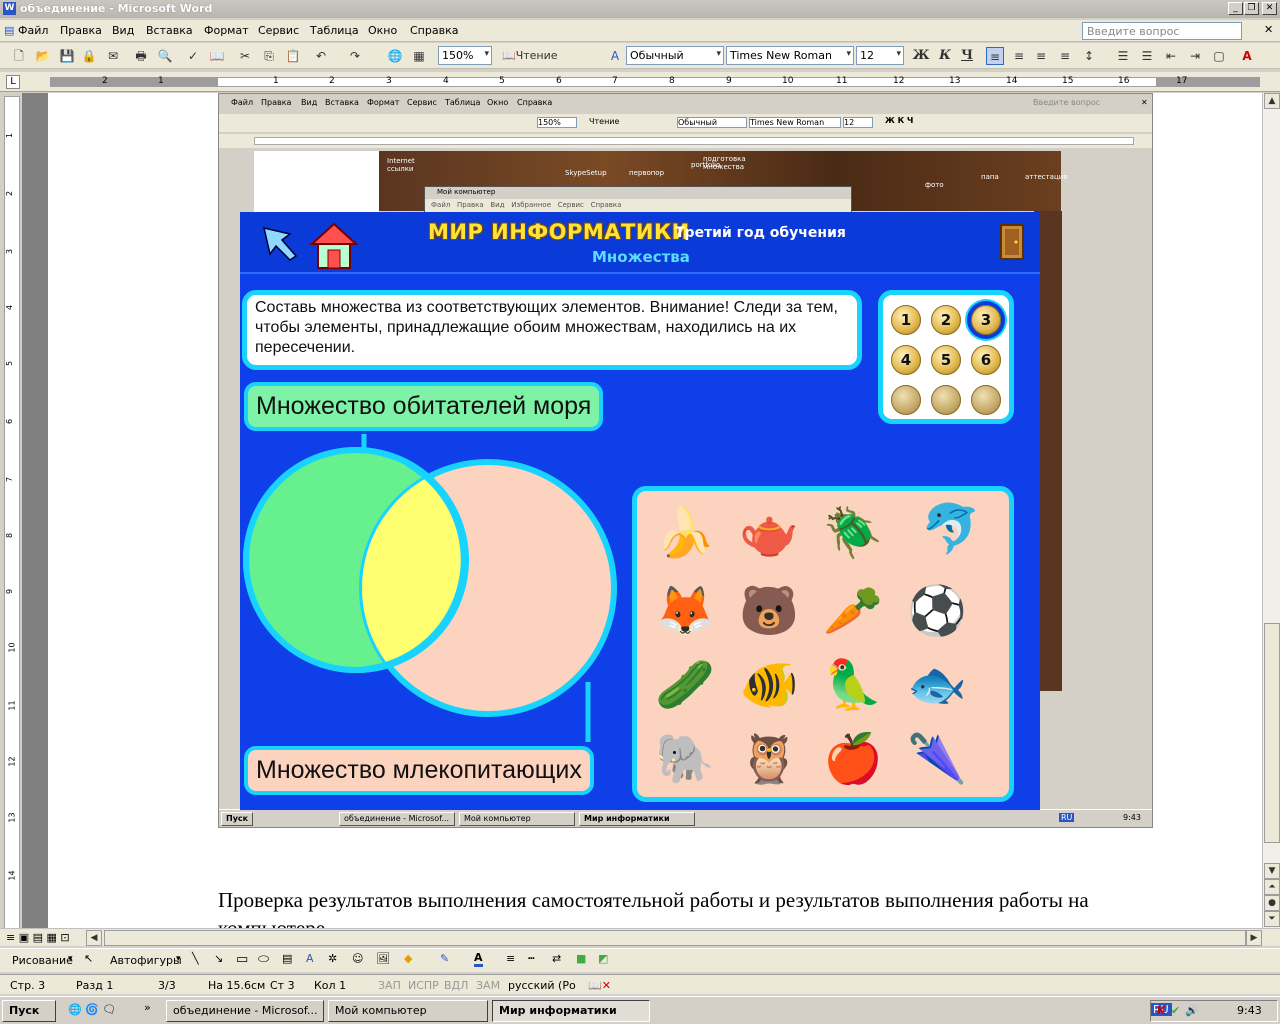 The height and width of the screenshot is (1024, 1280). I want to click on scroll-left-button: ◀, so click(94, 938).